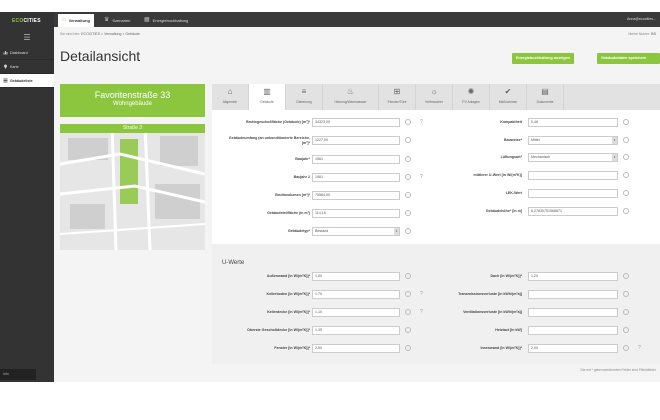  I want to click on tab-energiebuchhaltung: ▦ Energiebuchhaltung, so click(166, 20).